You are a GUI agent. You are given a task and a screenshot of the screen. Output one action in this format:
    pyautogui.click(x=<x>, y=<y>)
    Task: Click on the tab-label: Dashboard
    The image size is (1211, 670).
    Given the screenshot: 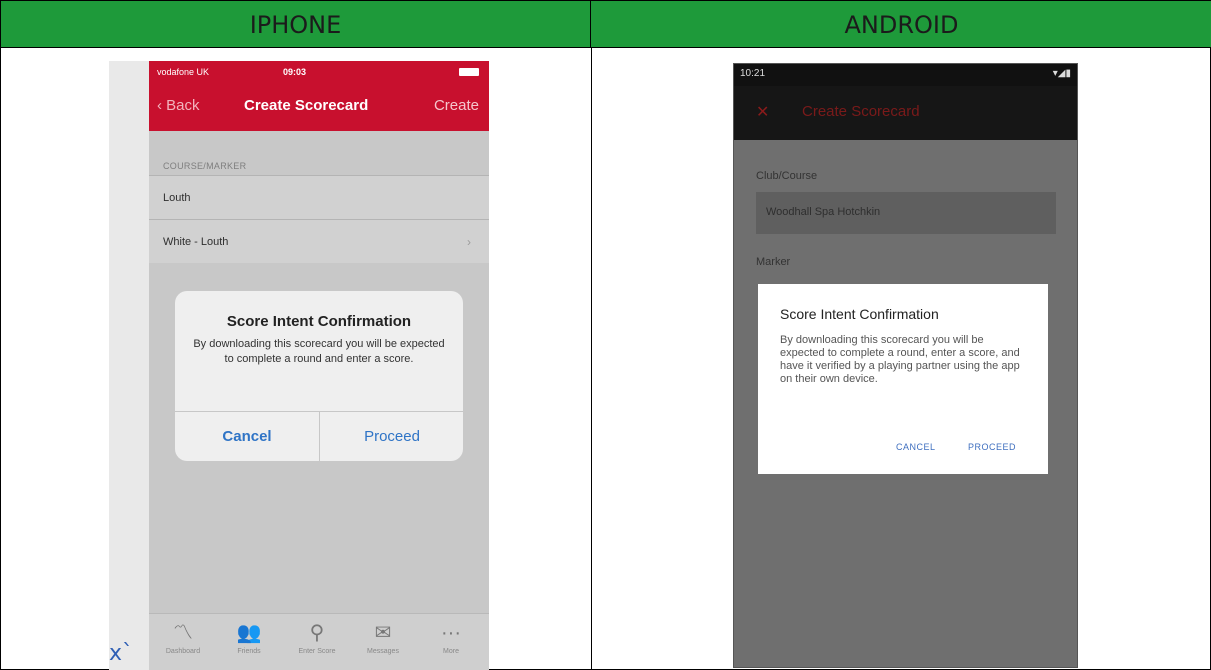 What is the action you would take?
    pyautogui.click(x=183, y=651)
    